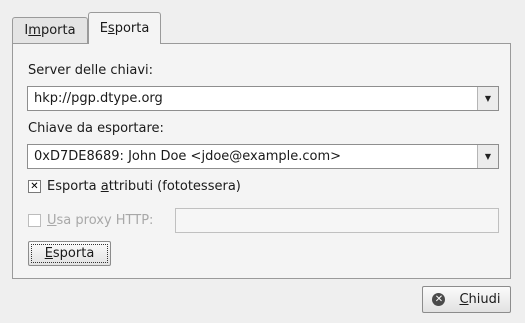 The image size is (525, 323). What do you see at coordinates (34, 186) in the screenshot?
I see `checkbox-checked-icon: ✕` at bounding box center [34, 186].